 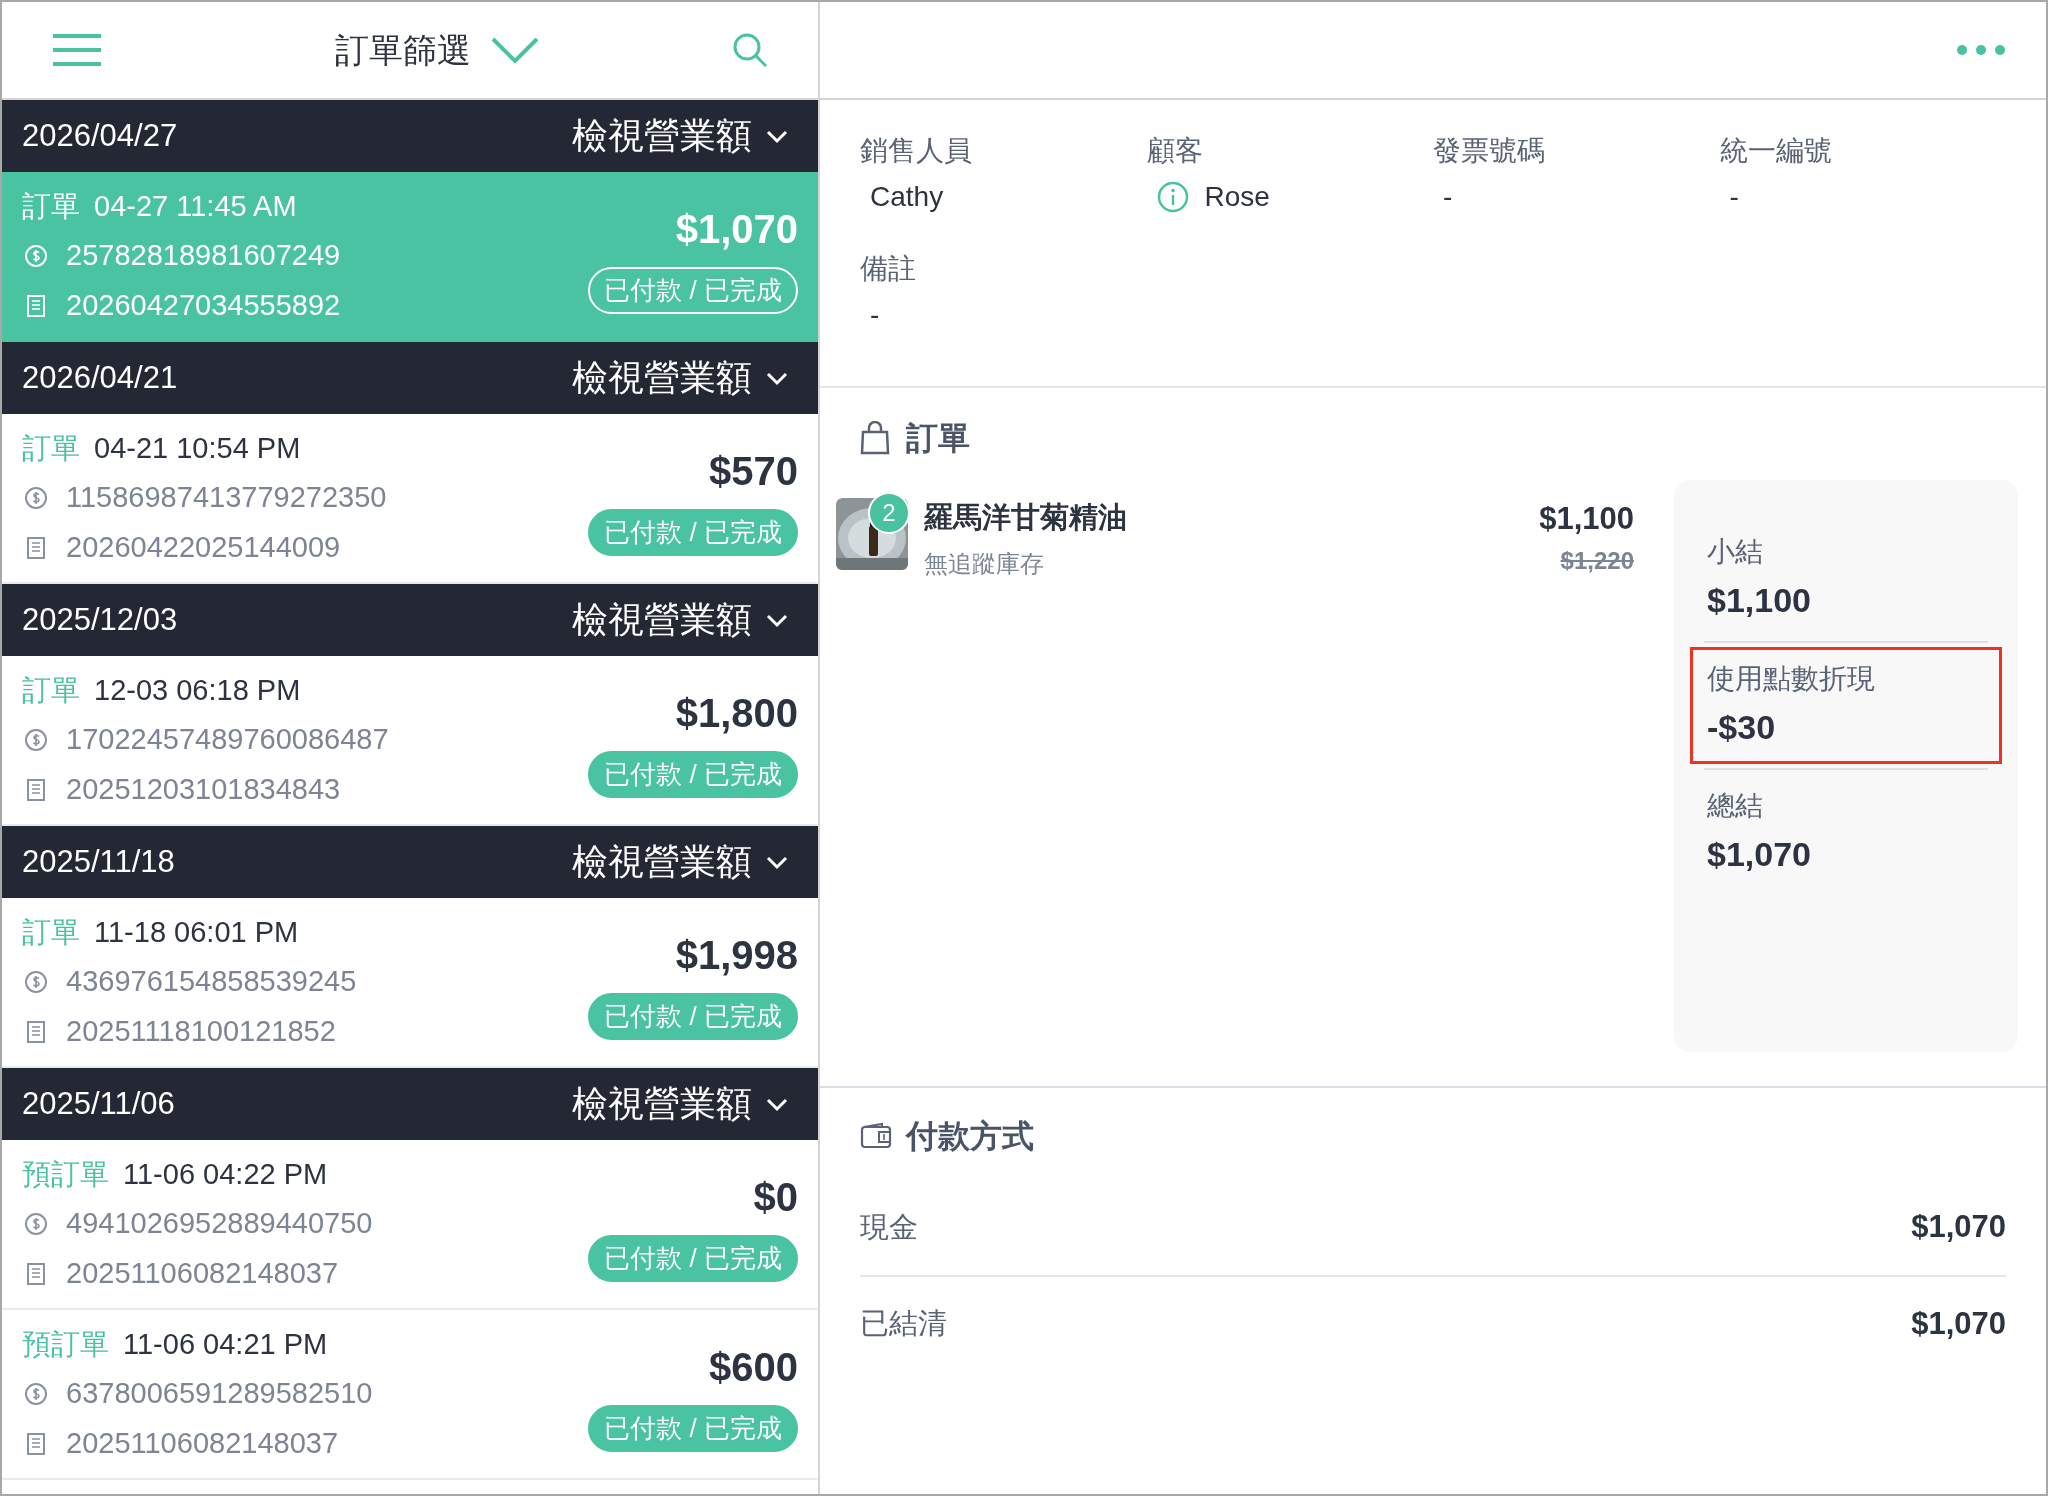 I want to click on field-label: 顧客, so click(x=1175, y=151).